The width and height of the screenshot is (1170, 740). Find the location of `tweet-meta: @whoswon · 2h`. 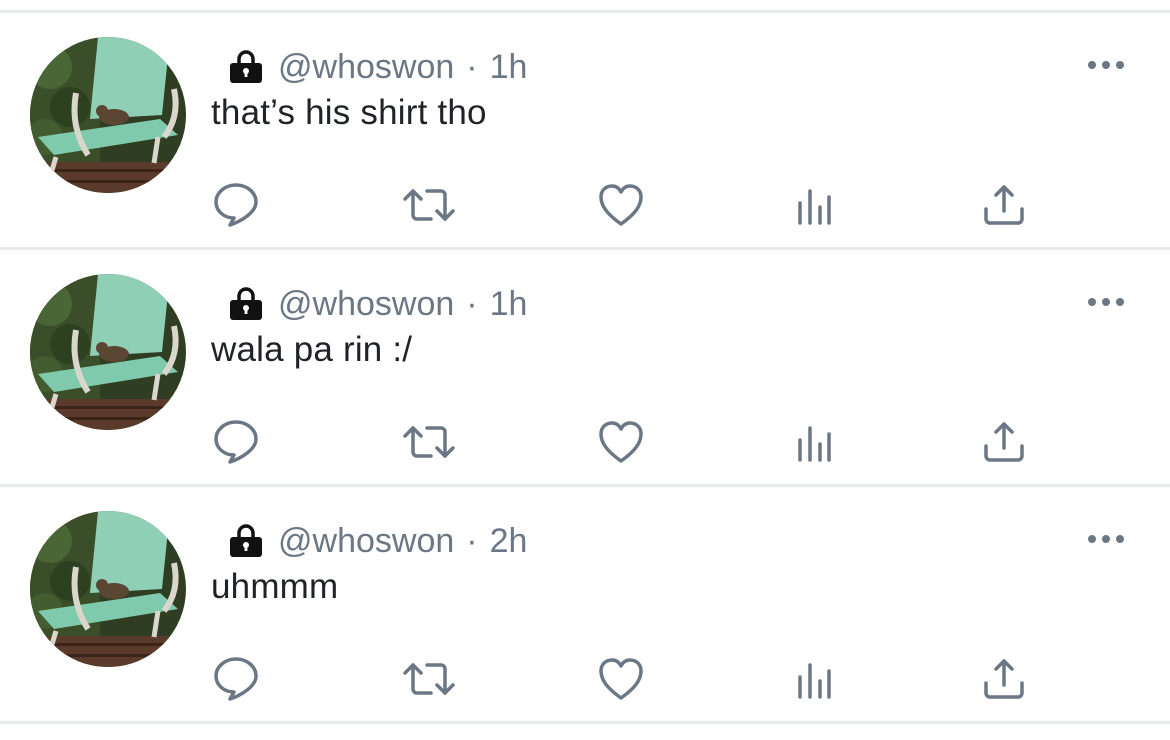

tweet-meta: @whoswon · 2h is located at coordinates (377, 541).